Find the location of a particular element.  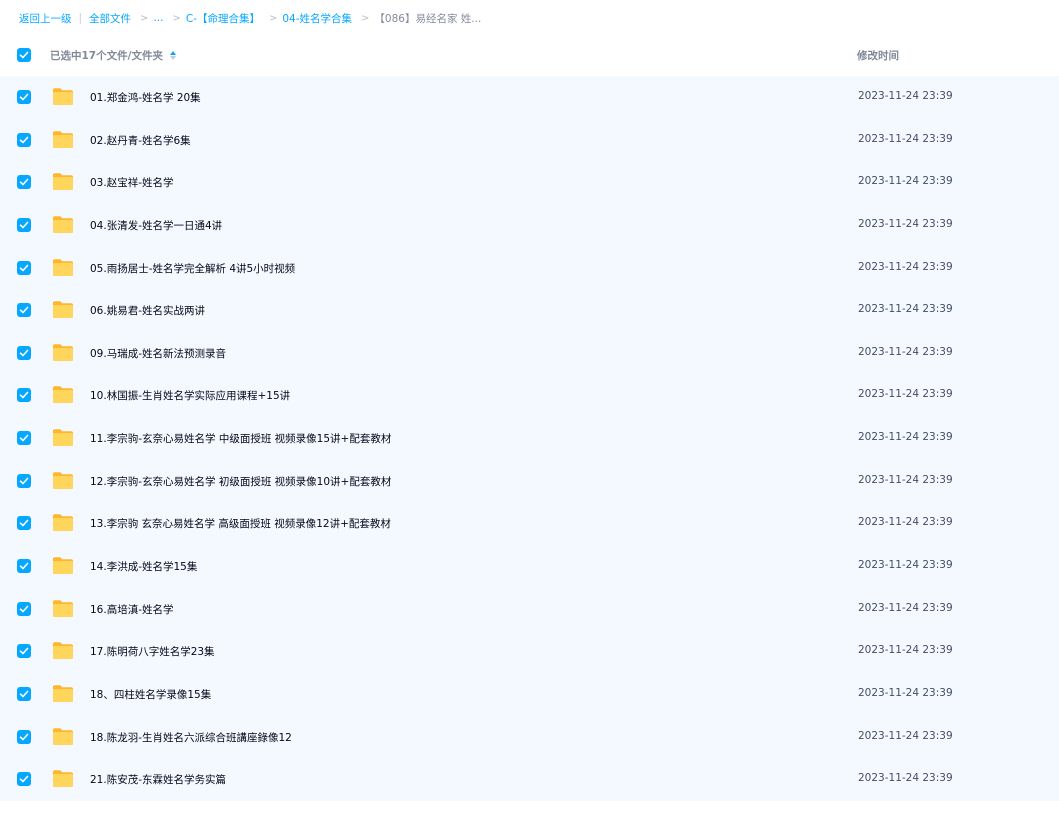

file-row: 16.高培滇-姓名学 2023-11-24 23:39 is located at coordinates (529, 609).